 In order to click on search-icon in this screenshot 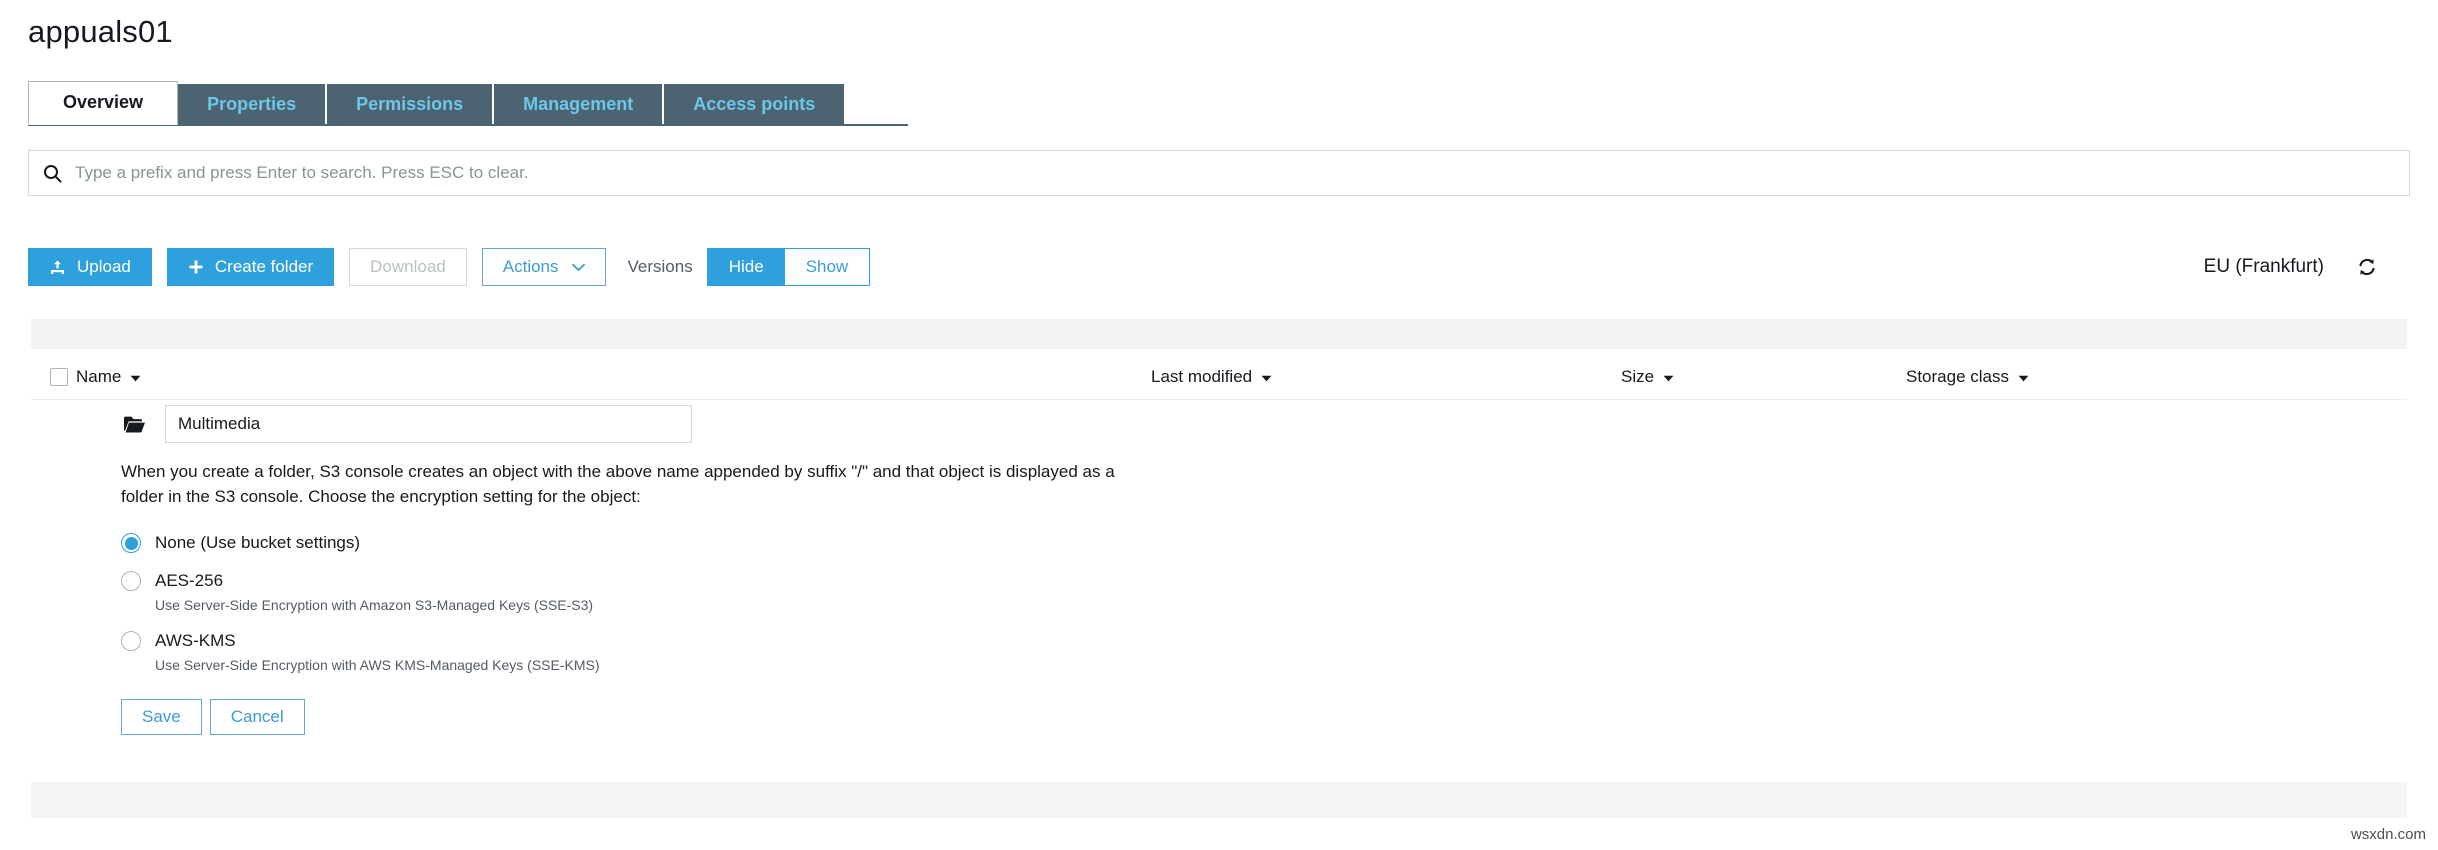, I will do `click(52, 173)`.